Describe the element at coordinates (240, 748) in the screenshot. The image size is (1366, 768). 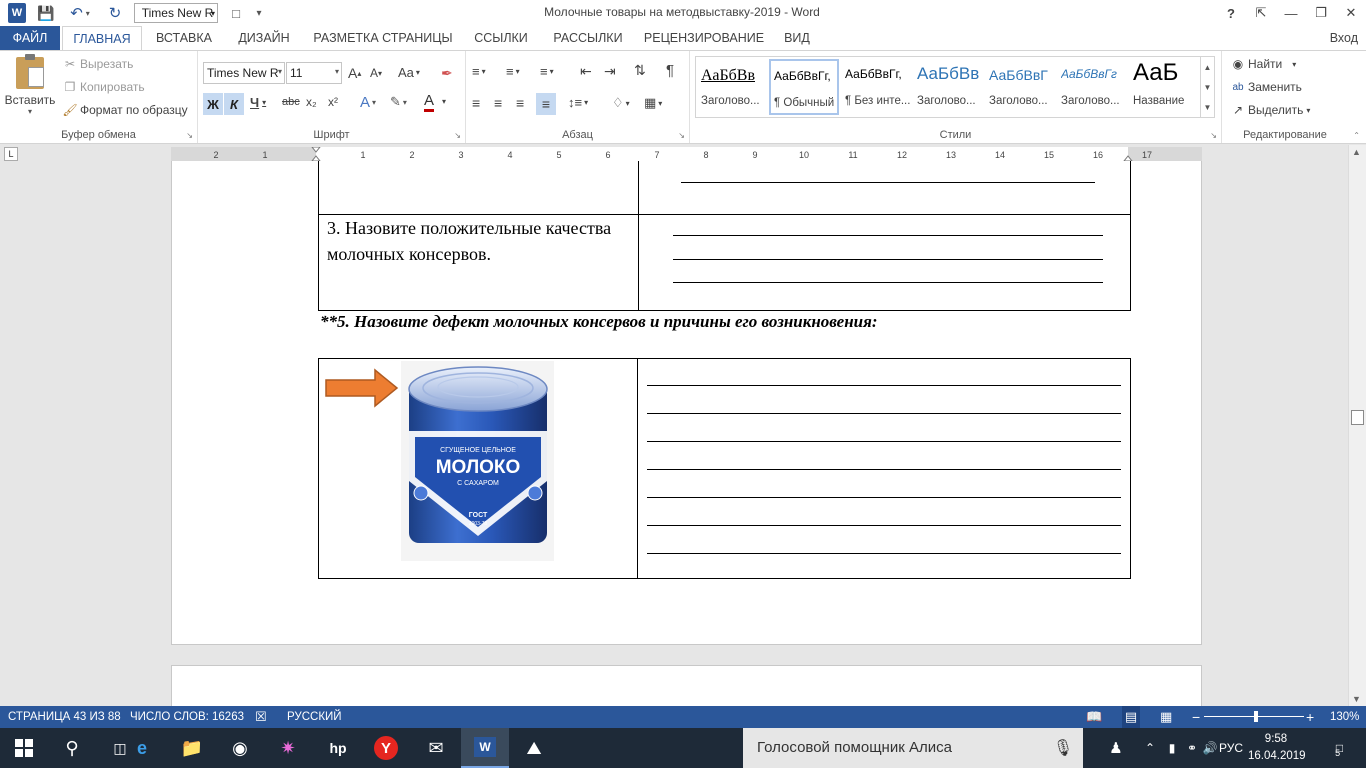
I see `webcam-app-icon: ◉` at that location.